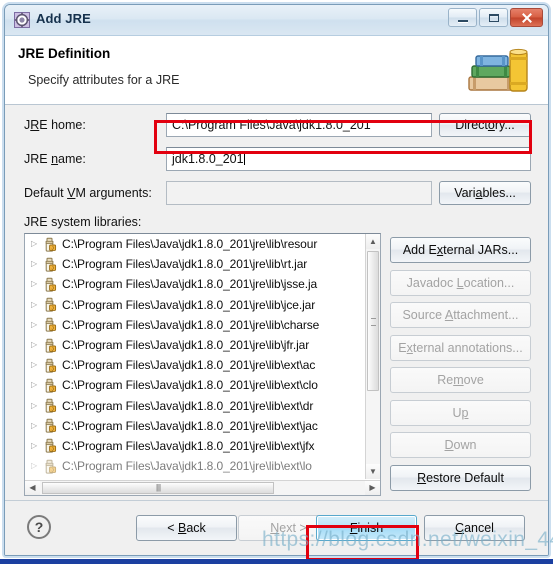 The image size is (553, 564). I want to click on cancel-button: Cancel, so click(474, 528).